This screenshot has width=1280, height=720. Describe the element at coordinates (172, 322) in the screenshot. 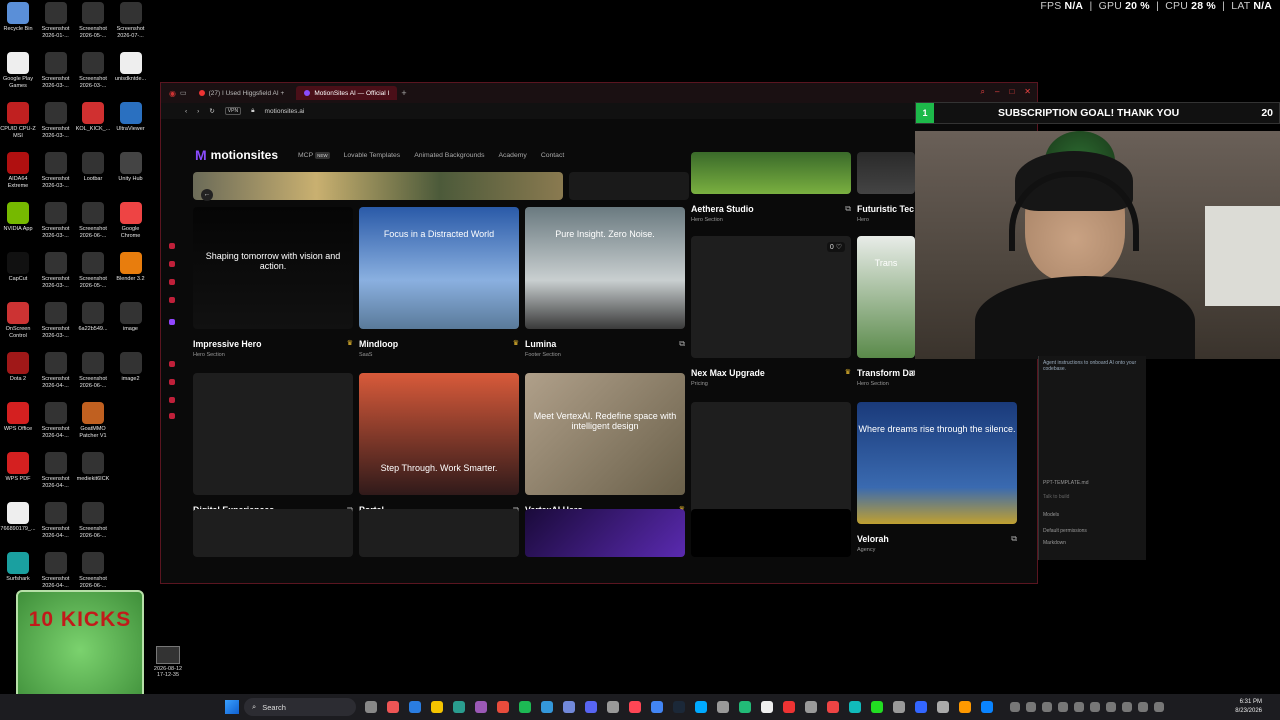

I see `twitch-icon` at that location.